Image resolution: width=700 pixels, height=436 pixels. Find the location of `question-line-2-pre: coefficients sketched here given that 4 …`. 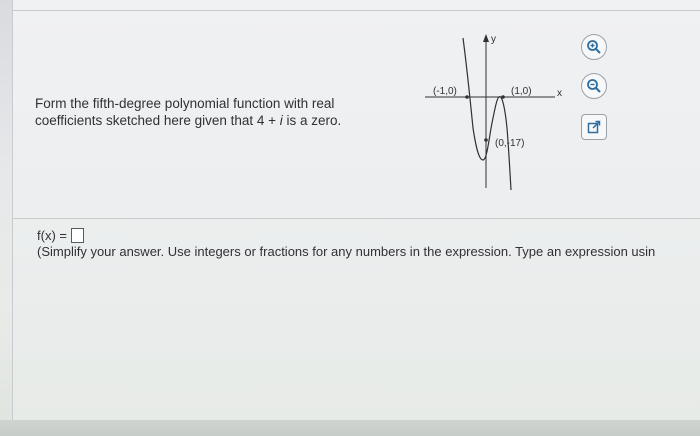

question-line-2-pre: coefficients sketched here given that 4 … is located at coordinates (157, 120).